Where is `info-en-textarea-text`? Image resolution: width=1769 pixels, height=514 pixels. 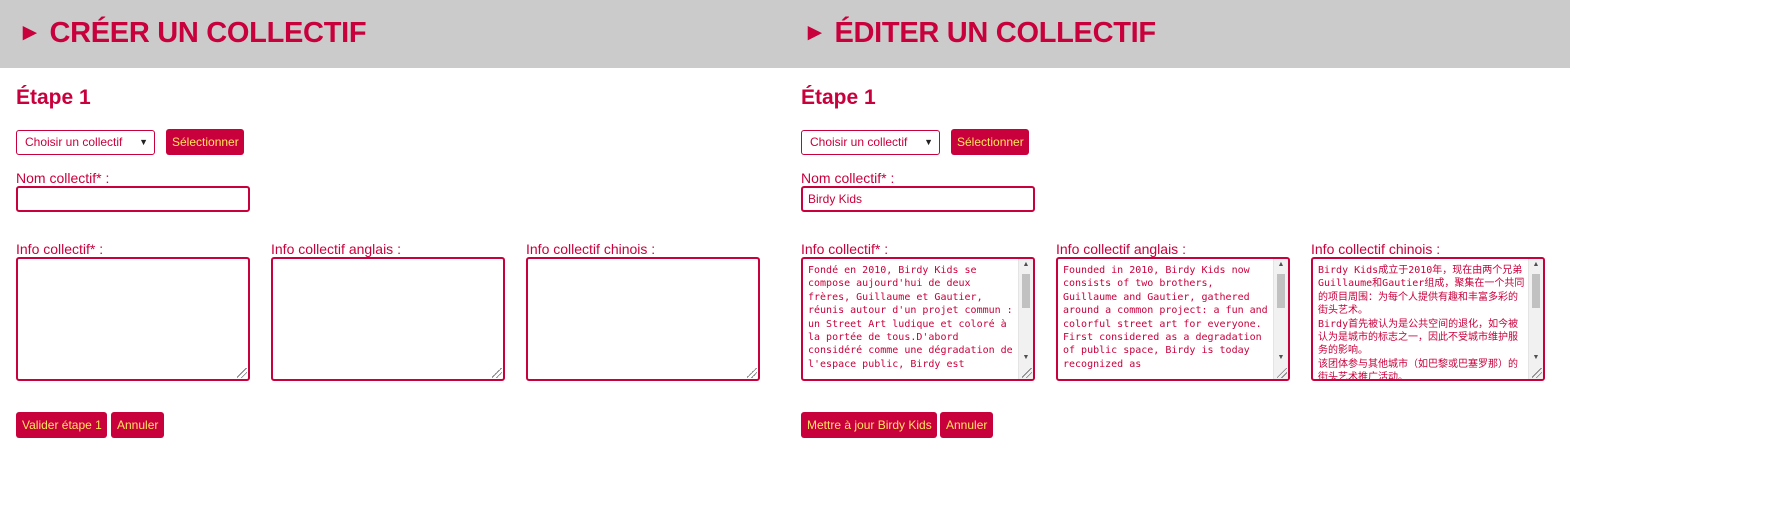
info-en-textarea-text is located at coordinates (382, 321).